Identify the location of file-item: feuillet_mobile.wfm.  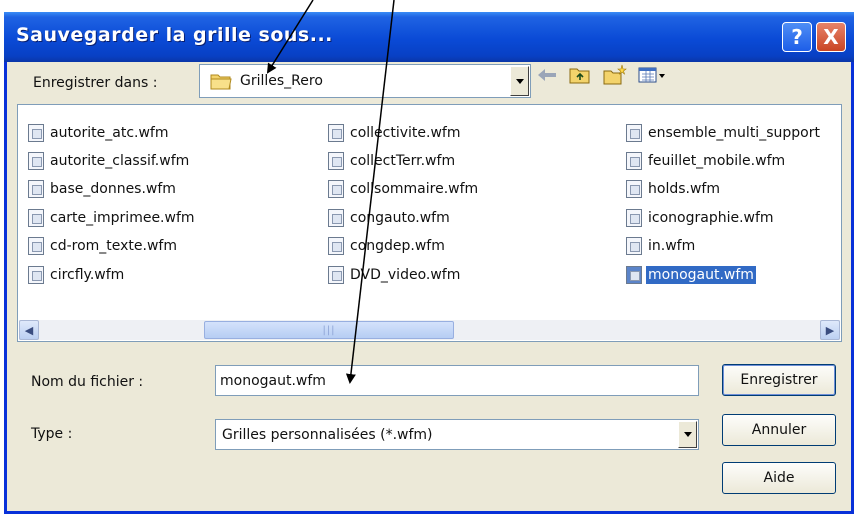
(706, 161).